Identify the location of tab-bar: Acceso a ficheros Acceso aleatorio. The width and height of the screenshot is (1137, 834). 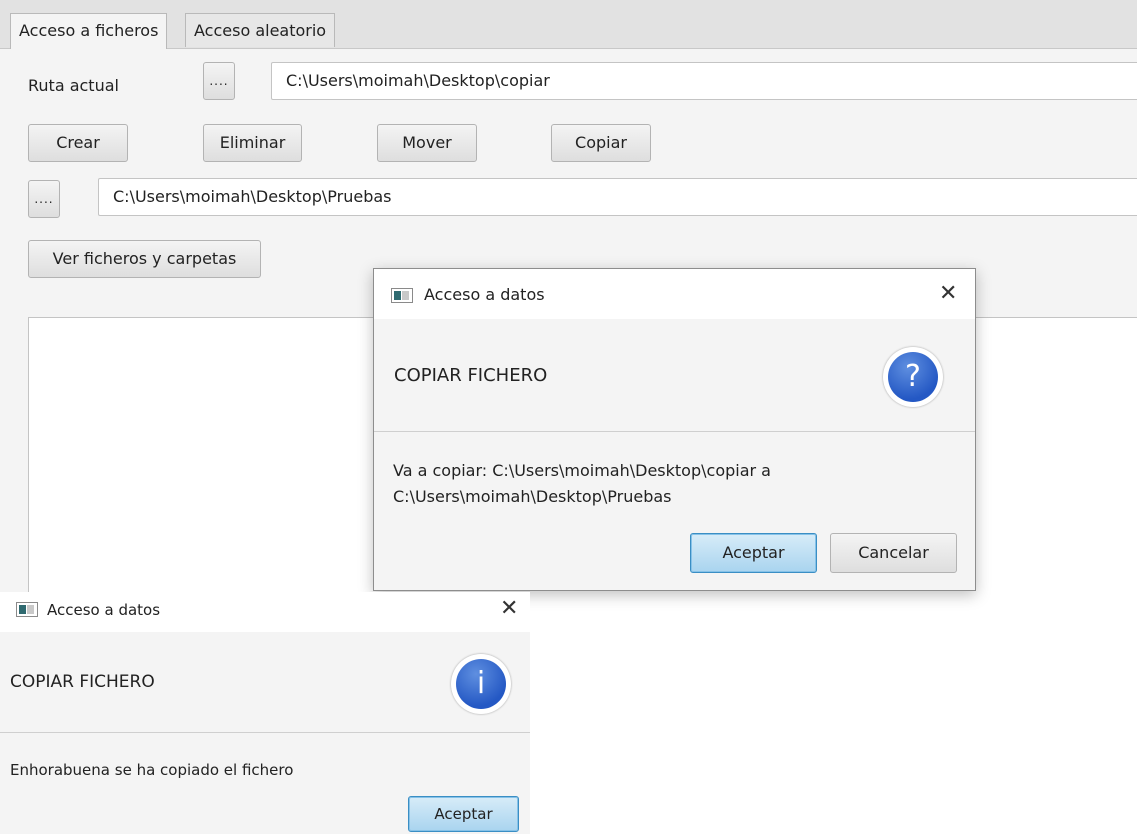
(568, 24).